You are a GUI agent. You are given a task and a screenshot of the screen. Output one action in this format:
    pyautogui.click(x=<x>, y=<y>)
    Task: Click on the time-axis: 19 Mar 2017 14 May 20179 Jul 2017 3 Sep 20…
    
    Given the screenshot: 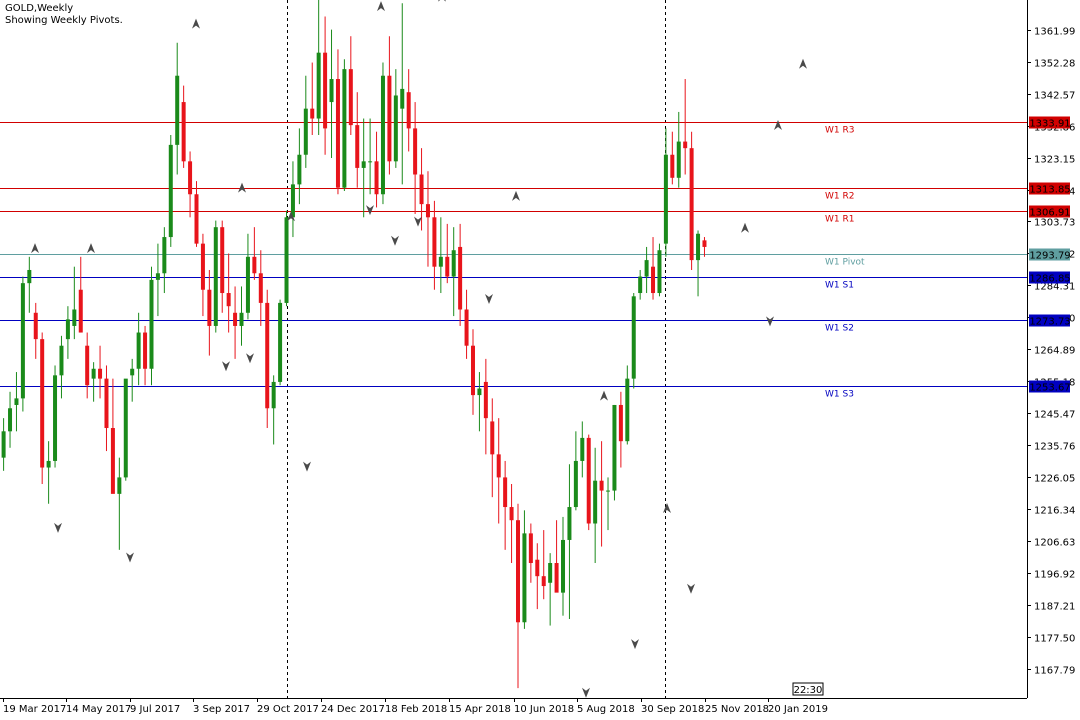 What is the action you would take?
    pyautogui.click(x=415, y=706)
    